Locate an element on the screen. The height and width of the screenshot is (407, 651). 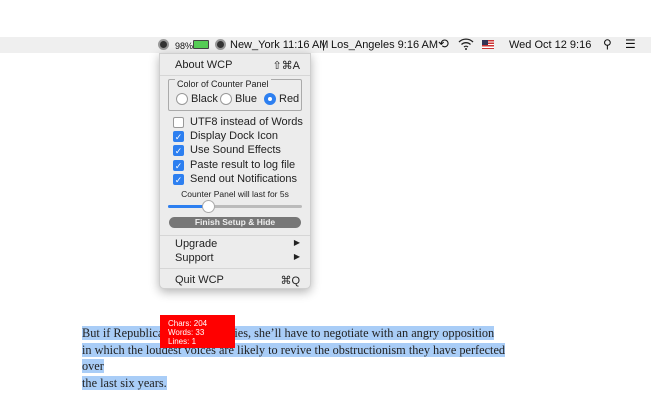
slider-knob is located at coordinates (209, 206).